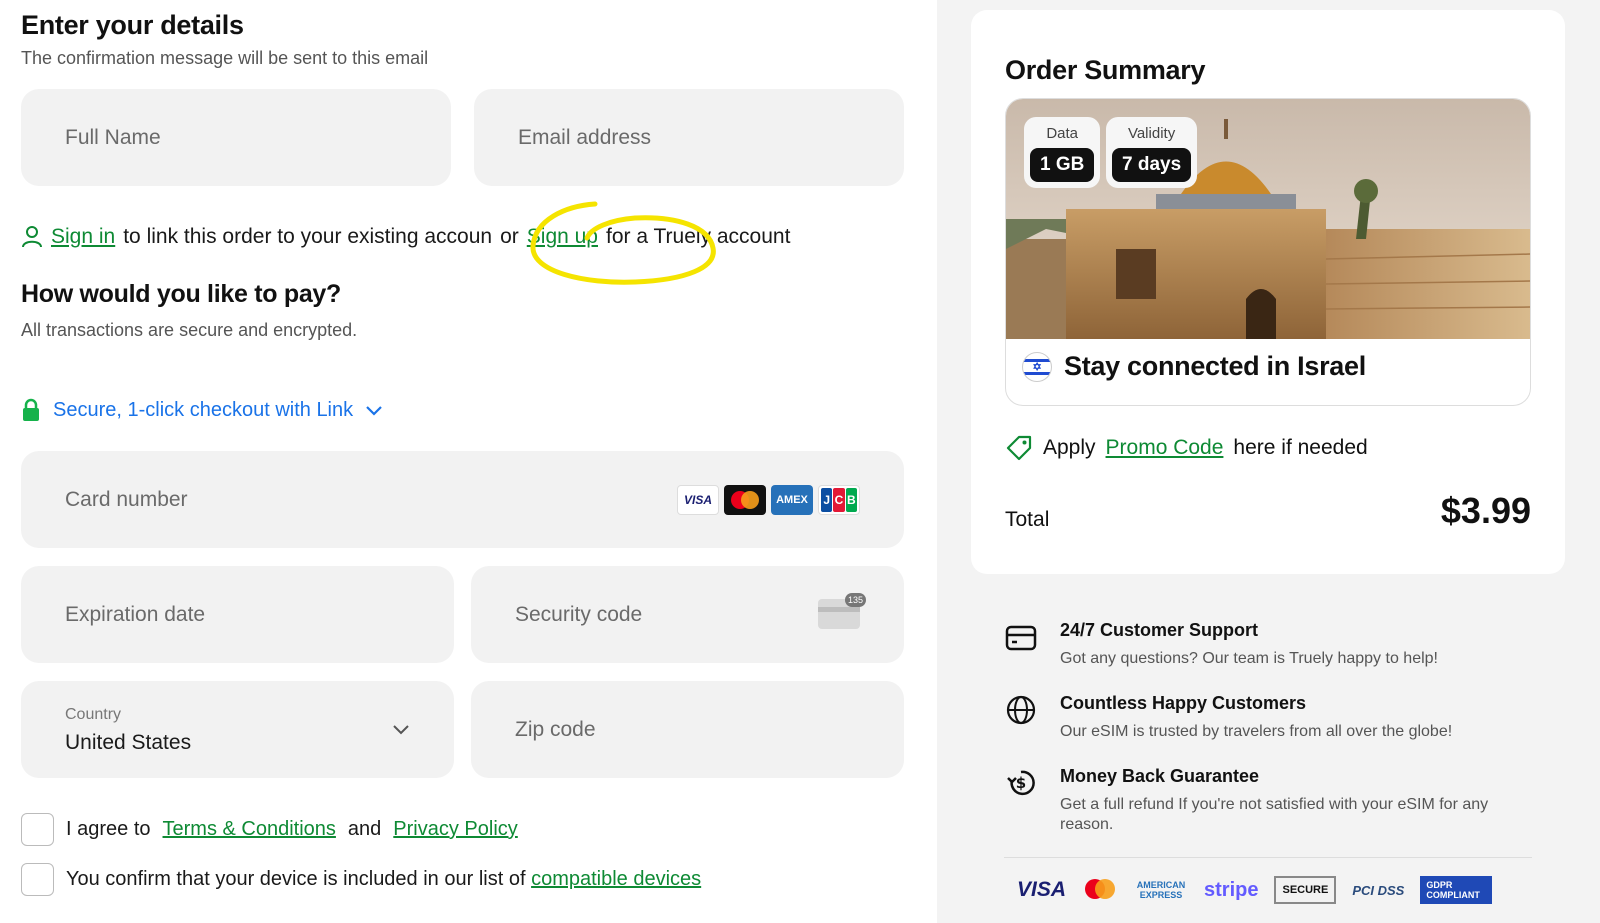 The width and height of the screenshot is (1600, 923). I want to click on link-checkout-toggle: Secure, 1-click checkout with Link, so click(202, 410).